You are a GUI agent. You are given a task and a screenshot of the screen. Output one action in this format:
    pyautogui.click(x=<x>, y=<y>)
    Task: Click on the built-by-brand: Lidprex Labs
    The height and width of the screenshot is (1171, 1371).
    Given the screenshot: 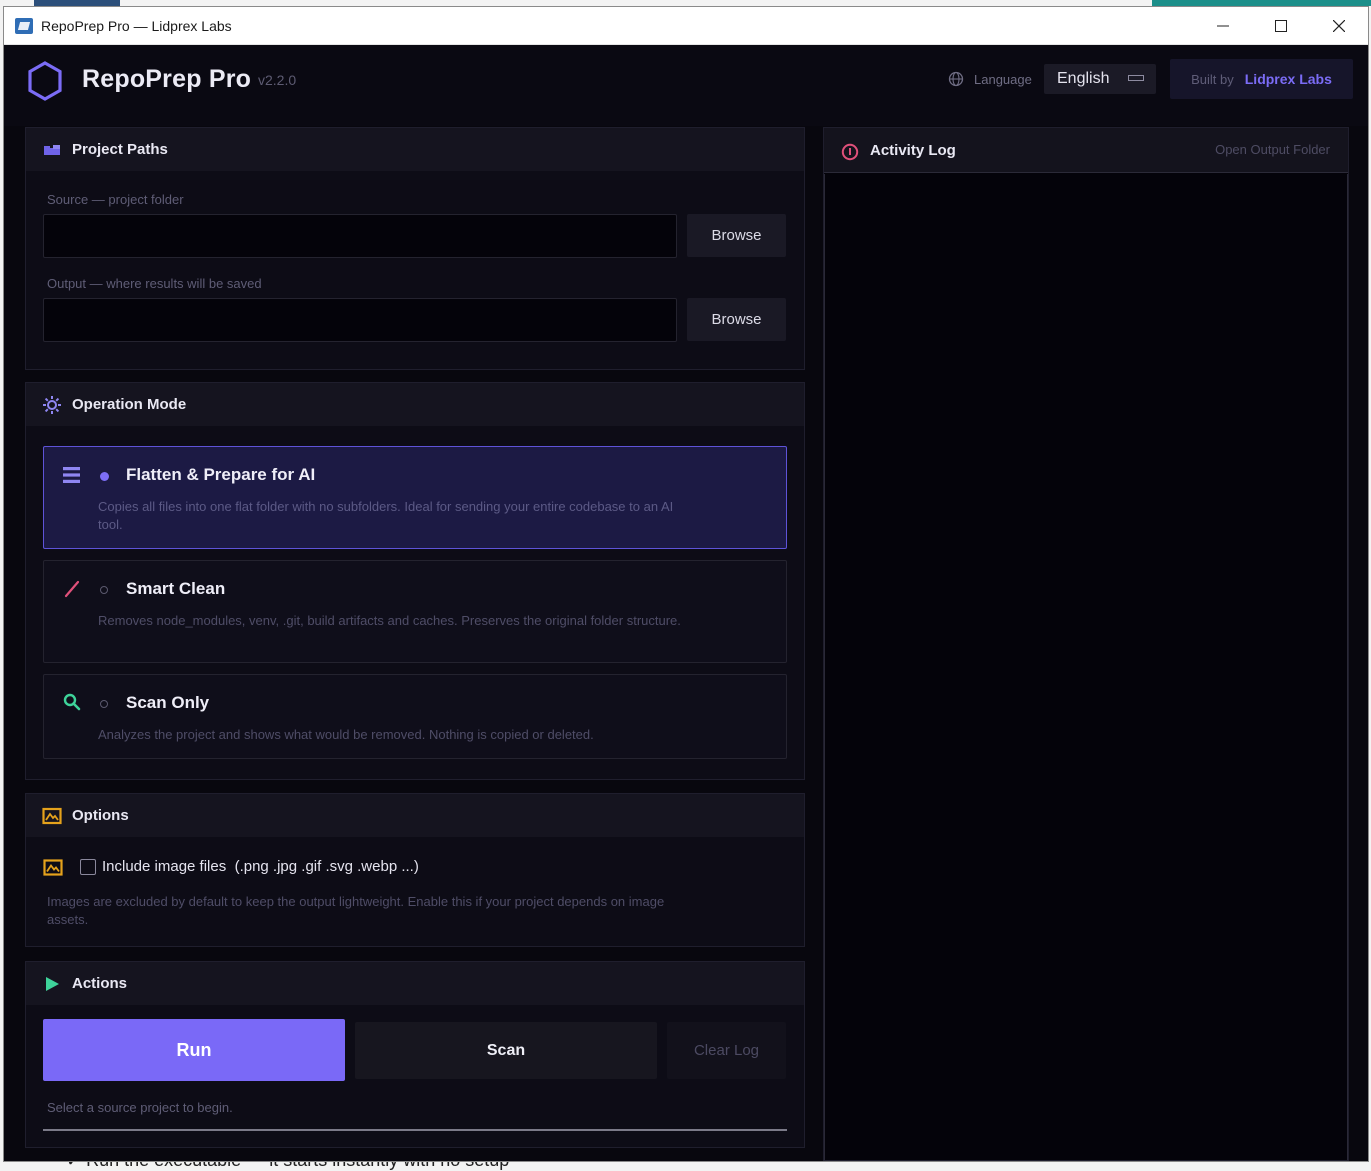 What is the action you would take?
    pyautogui.click(x=1288, y=79)
    